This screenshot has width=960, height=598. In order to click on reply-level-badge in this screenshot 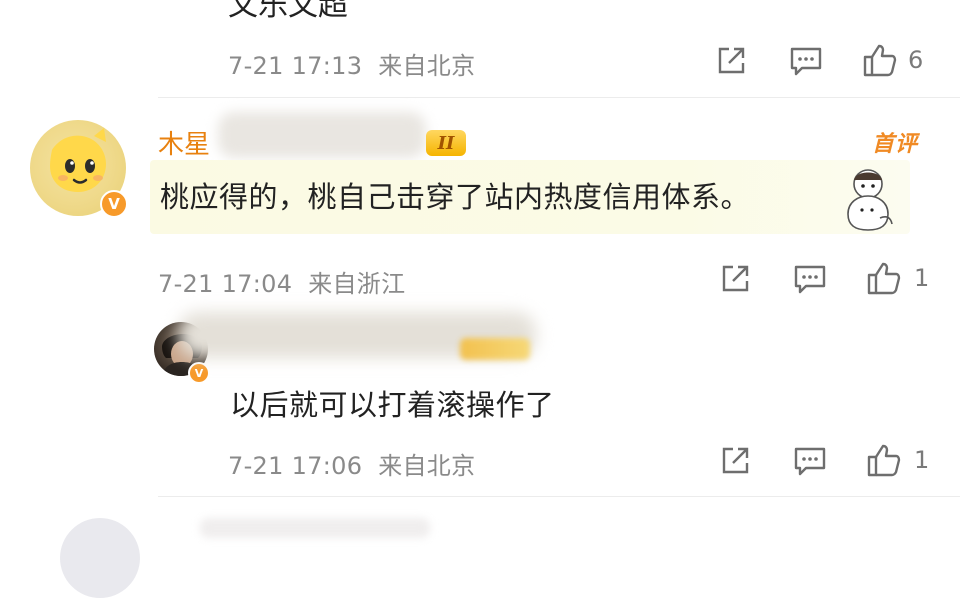, I will do `click(495, 349)`.